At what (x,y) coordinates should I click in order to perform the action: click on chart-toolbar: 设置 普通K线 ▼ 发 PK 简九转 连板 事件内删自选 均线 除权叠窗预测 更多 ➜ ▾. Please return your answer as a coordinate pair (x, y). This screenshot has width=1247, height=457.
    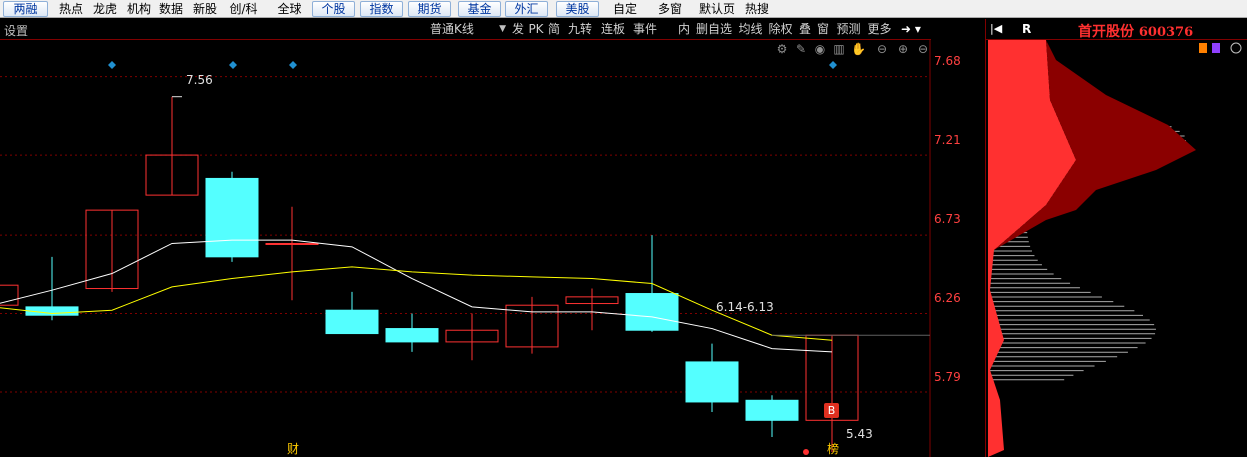
    Looking at the image, I should click on (465, 29).